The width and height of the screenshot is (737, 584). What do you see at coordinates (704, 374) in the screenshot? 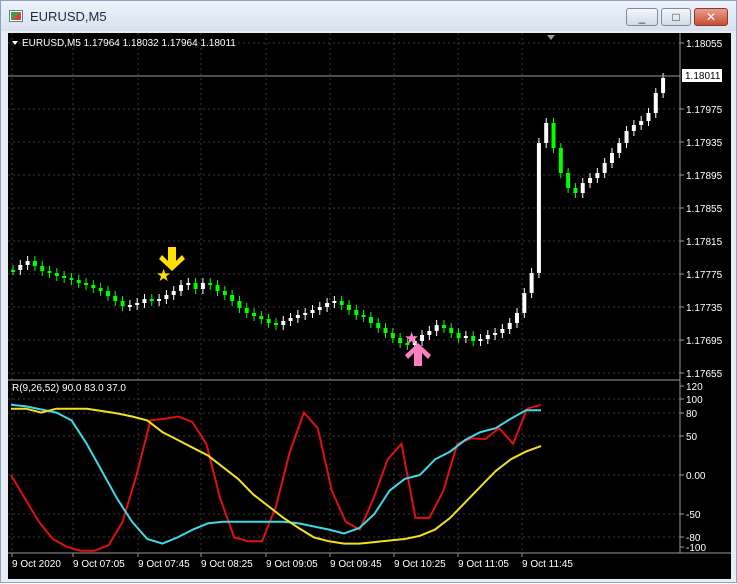
I see `price-tick-label: 1.17655` at bounding box center [704, 374].